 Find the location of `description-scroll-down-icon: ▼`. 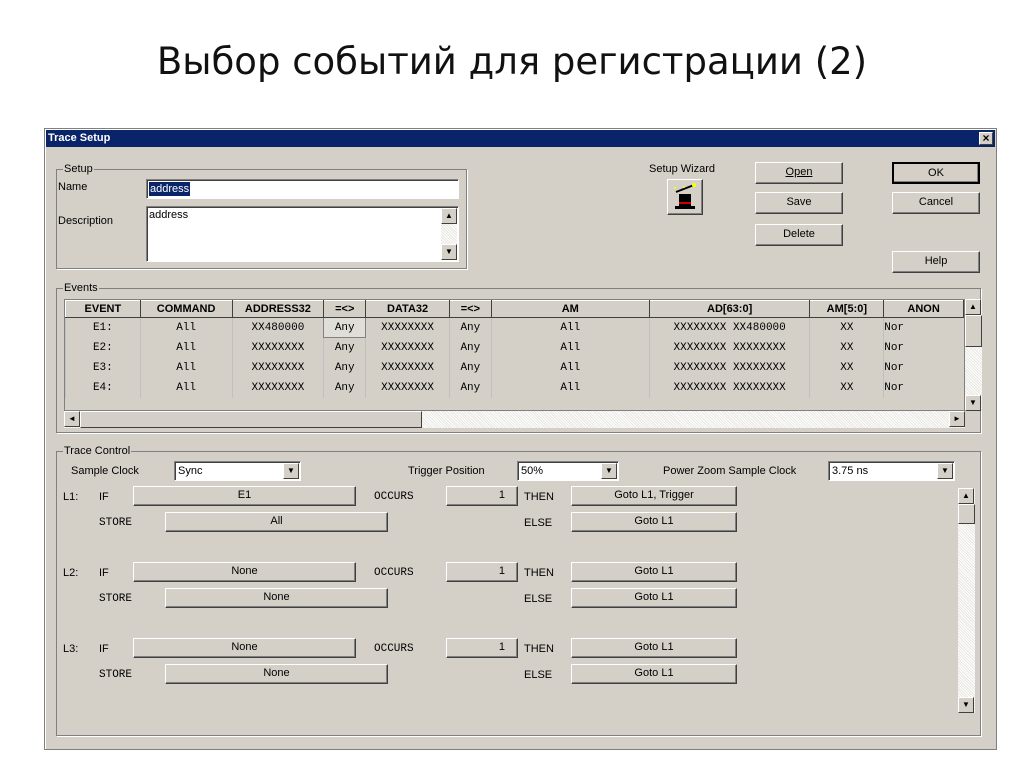

description-scroll-down-icon: ▼ is located at coordinates (449, 252).